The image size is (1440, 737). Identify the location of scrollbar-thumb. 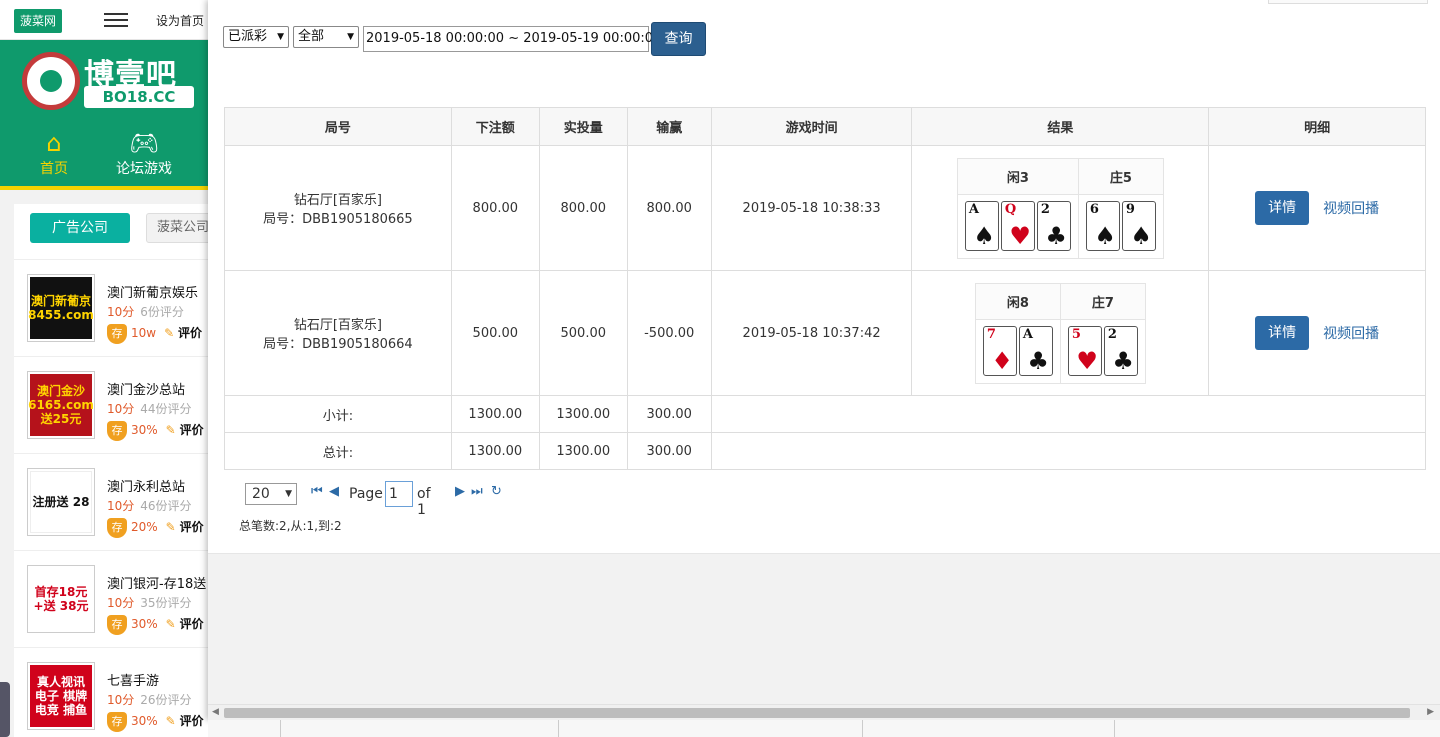
(817, 713).